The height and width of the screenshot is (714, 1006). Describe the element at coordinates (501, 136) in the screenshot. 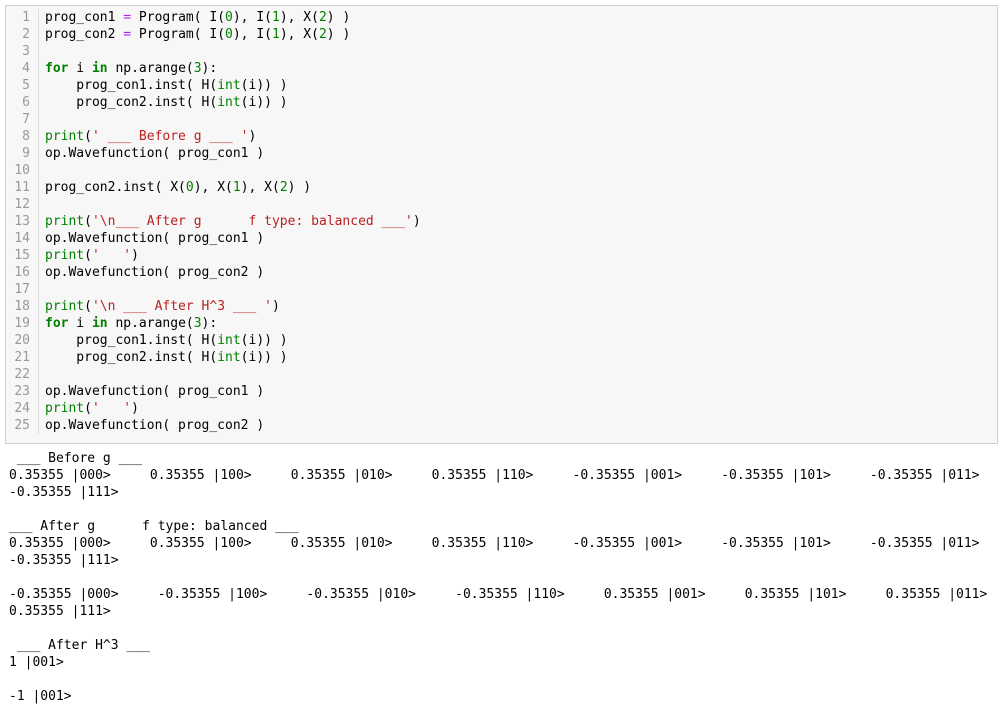

I see `code-line: 8 print(' ___ Before g ___ ')` at that location.